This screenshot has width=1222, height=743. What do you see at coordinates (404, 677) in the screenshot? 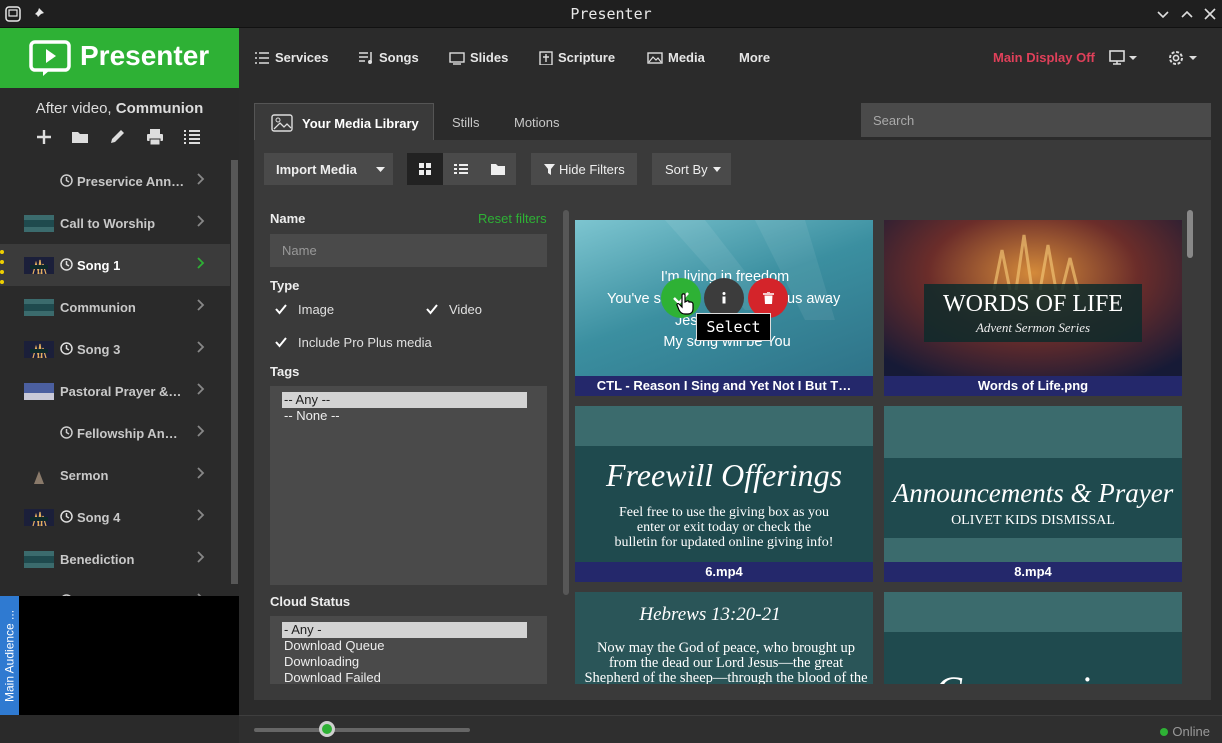
I see `cloud-option: Download Failed` at bounding box center [404, 677].